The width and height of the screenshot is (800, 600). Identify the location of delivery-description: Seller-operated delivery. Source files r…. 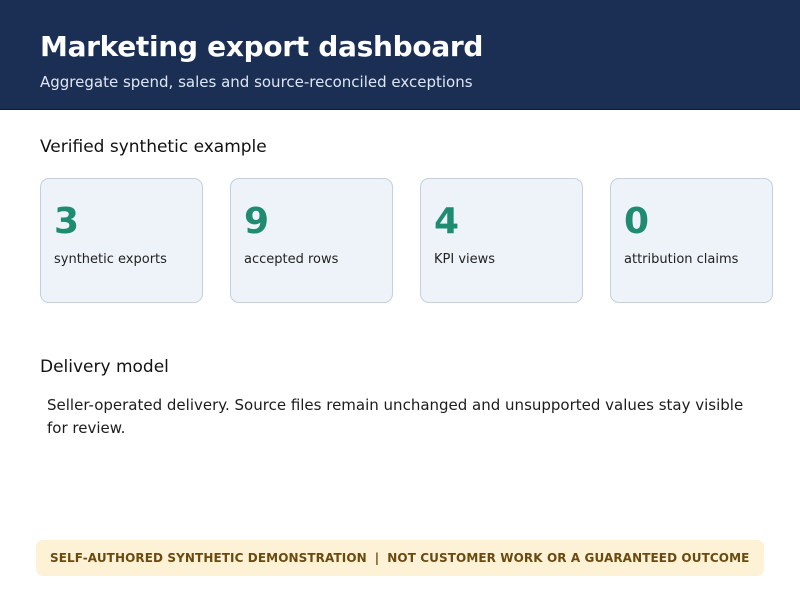
(395, 416).